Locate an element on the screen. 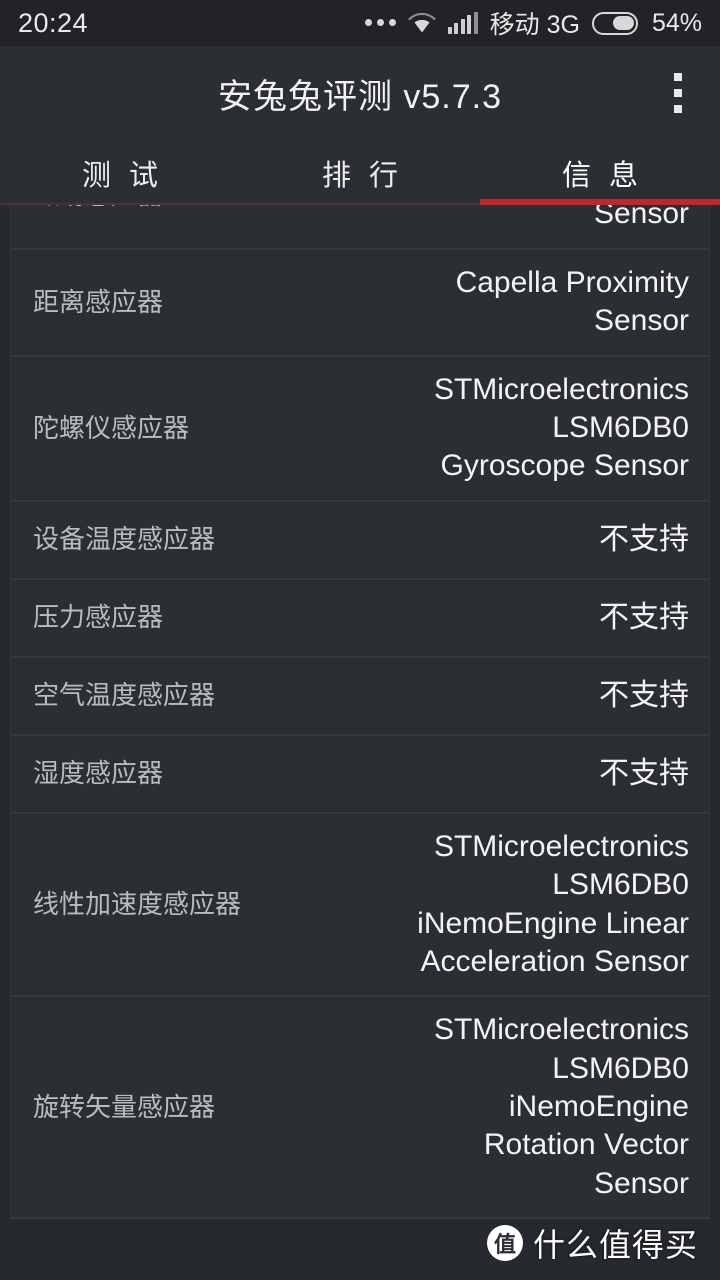 The image size is (720, 1280). watermark: 值 什么值得买 is located at coordinates (592, 1243).